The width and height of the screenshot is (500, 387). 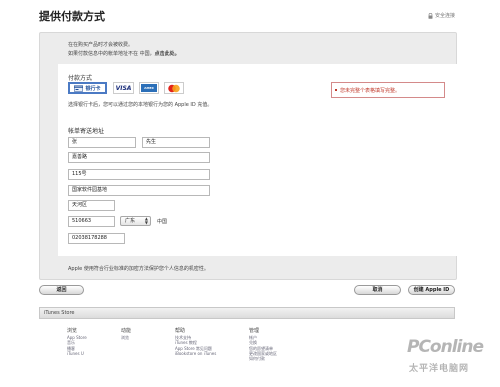 What do you see at coordinates (452, 361) in the screenshot?
I see `watermark: PConline 太平洋电脑网` at bounding box center [452, 361].